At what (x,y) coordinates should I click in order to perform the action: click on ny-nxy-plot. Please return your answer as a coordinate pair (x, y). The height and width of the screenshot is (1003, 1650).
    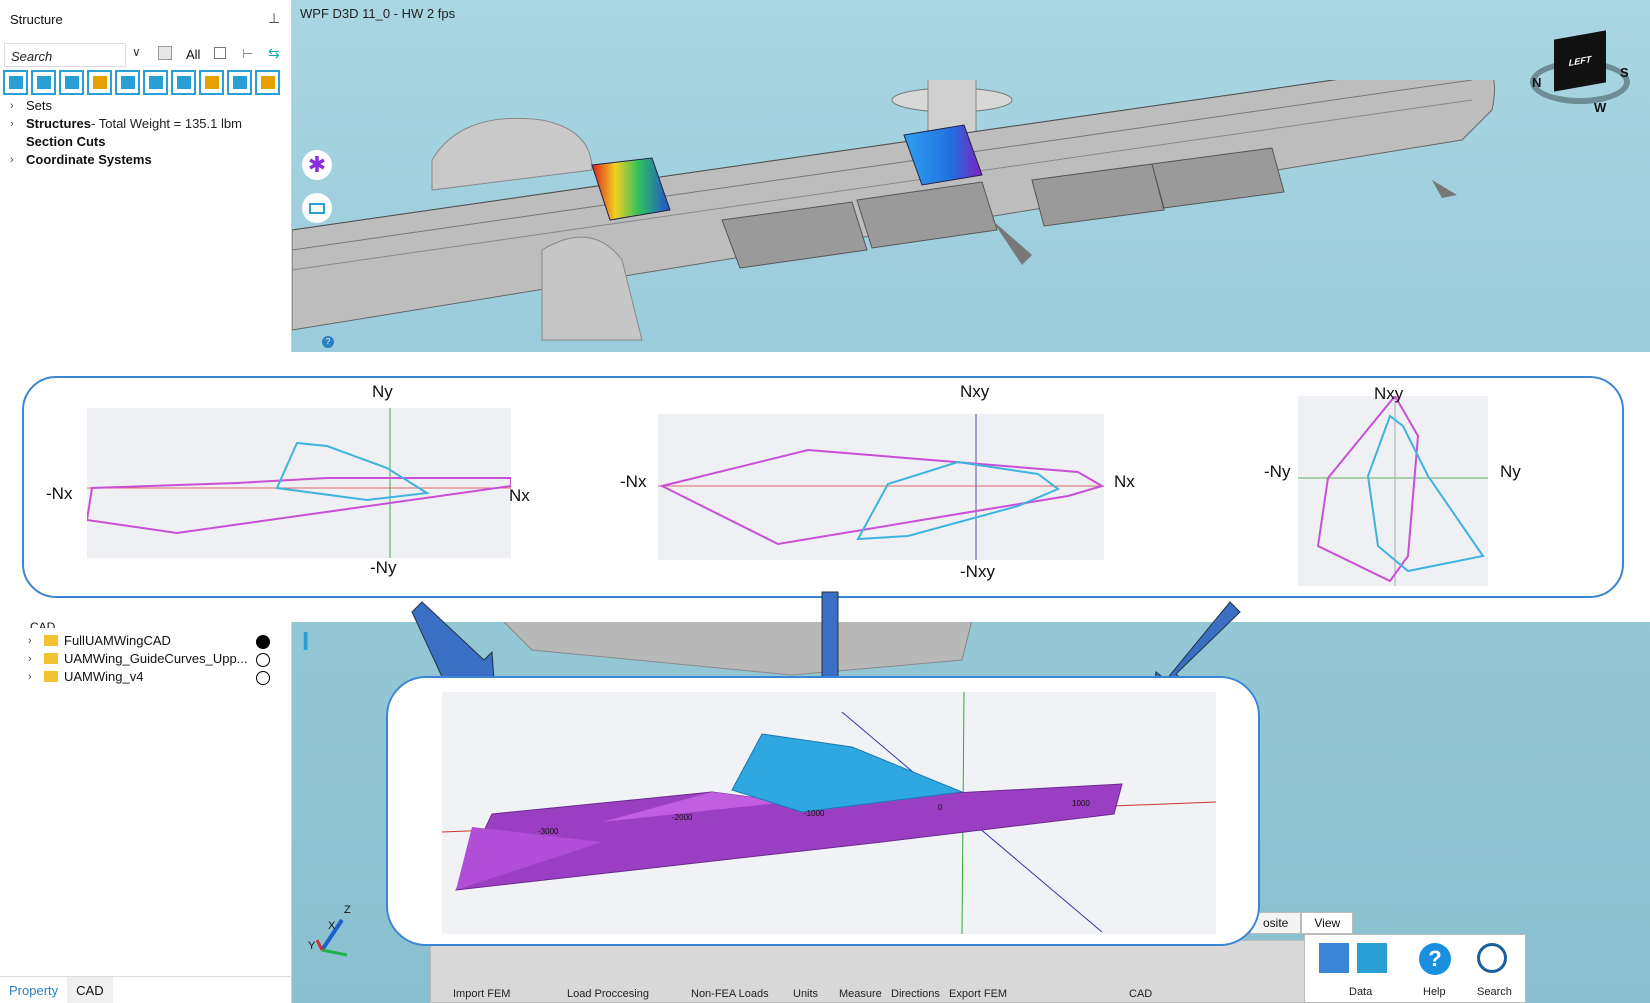
    Looking at the image, I should click on (1393, 491).